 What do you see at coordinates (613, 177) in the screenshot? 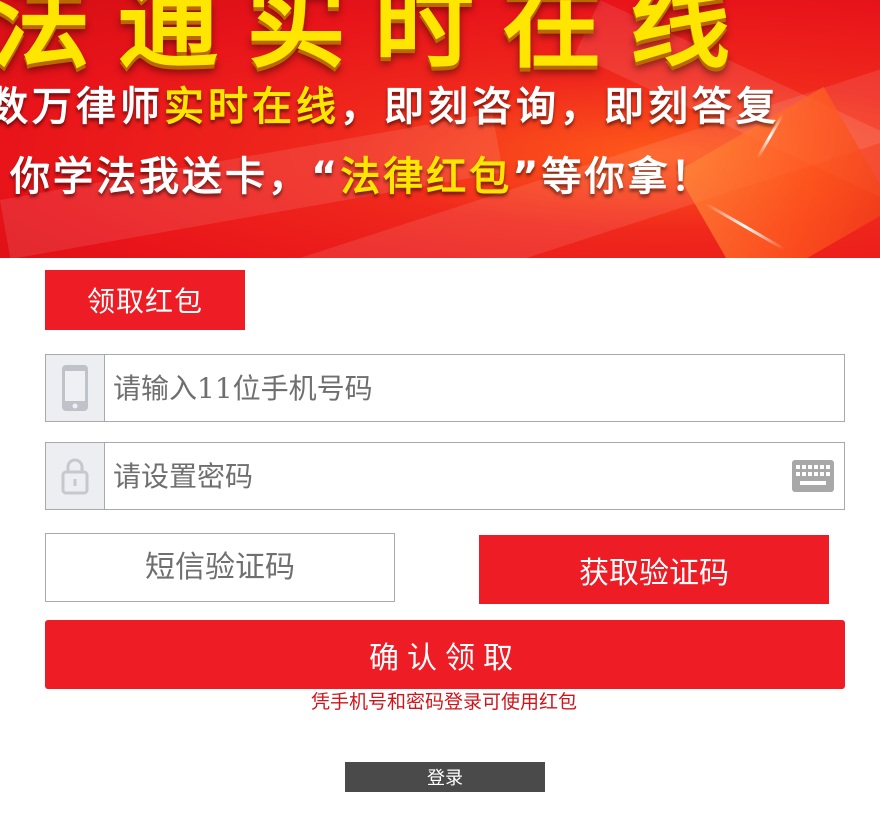
I see `banner-text: ”等你拿！` at bounding box center [613, 177].